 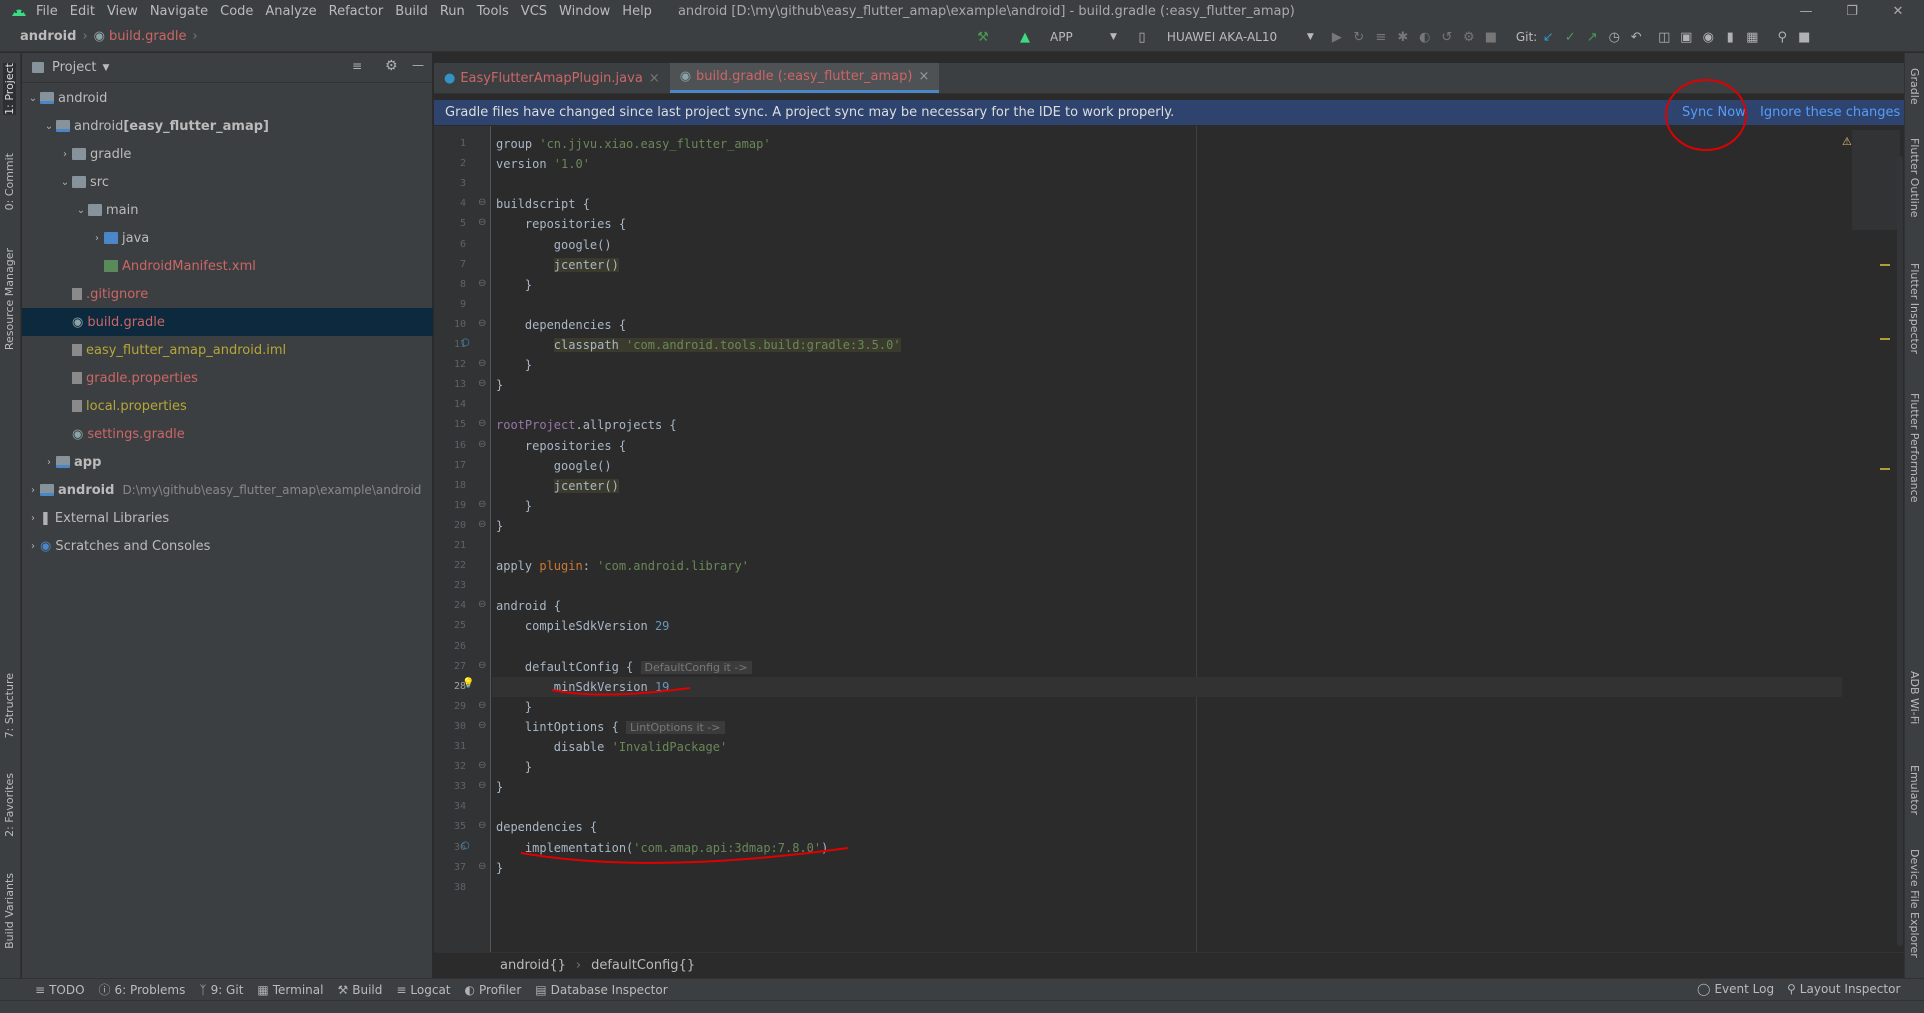 What do you see at coordinates (633, 144) in the screenshot?
I see `code-line: group 'cn.jjvu.xiao.easy_flutter_amap'` at bounding box center [633, 144].